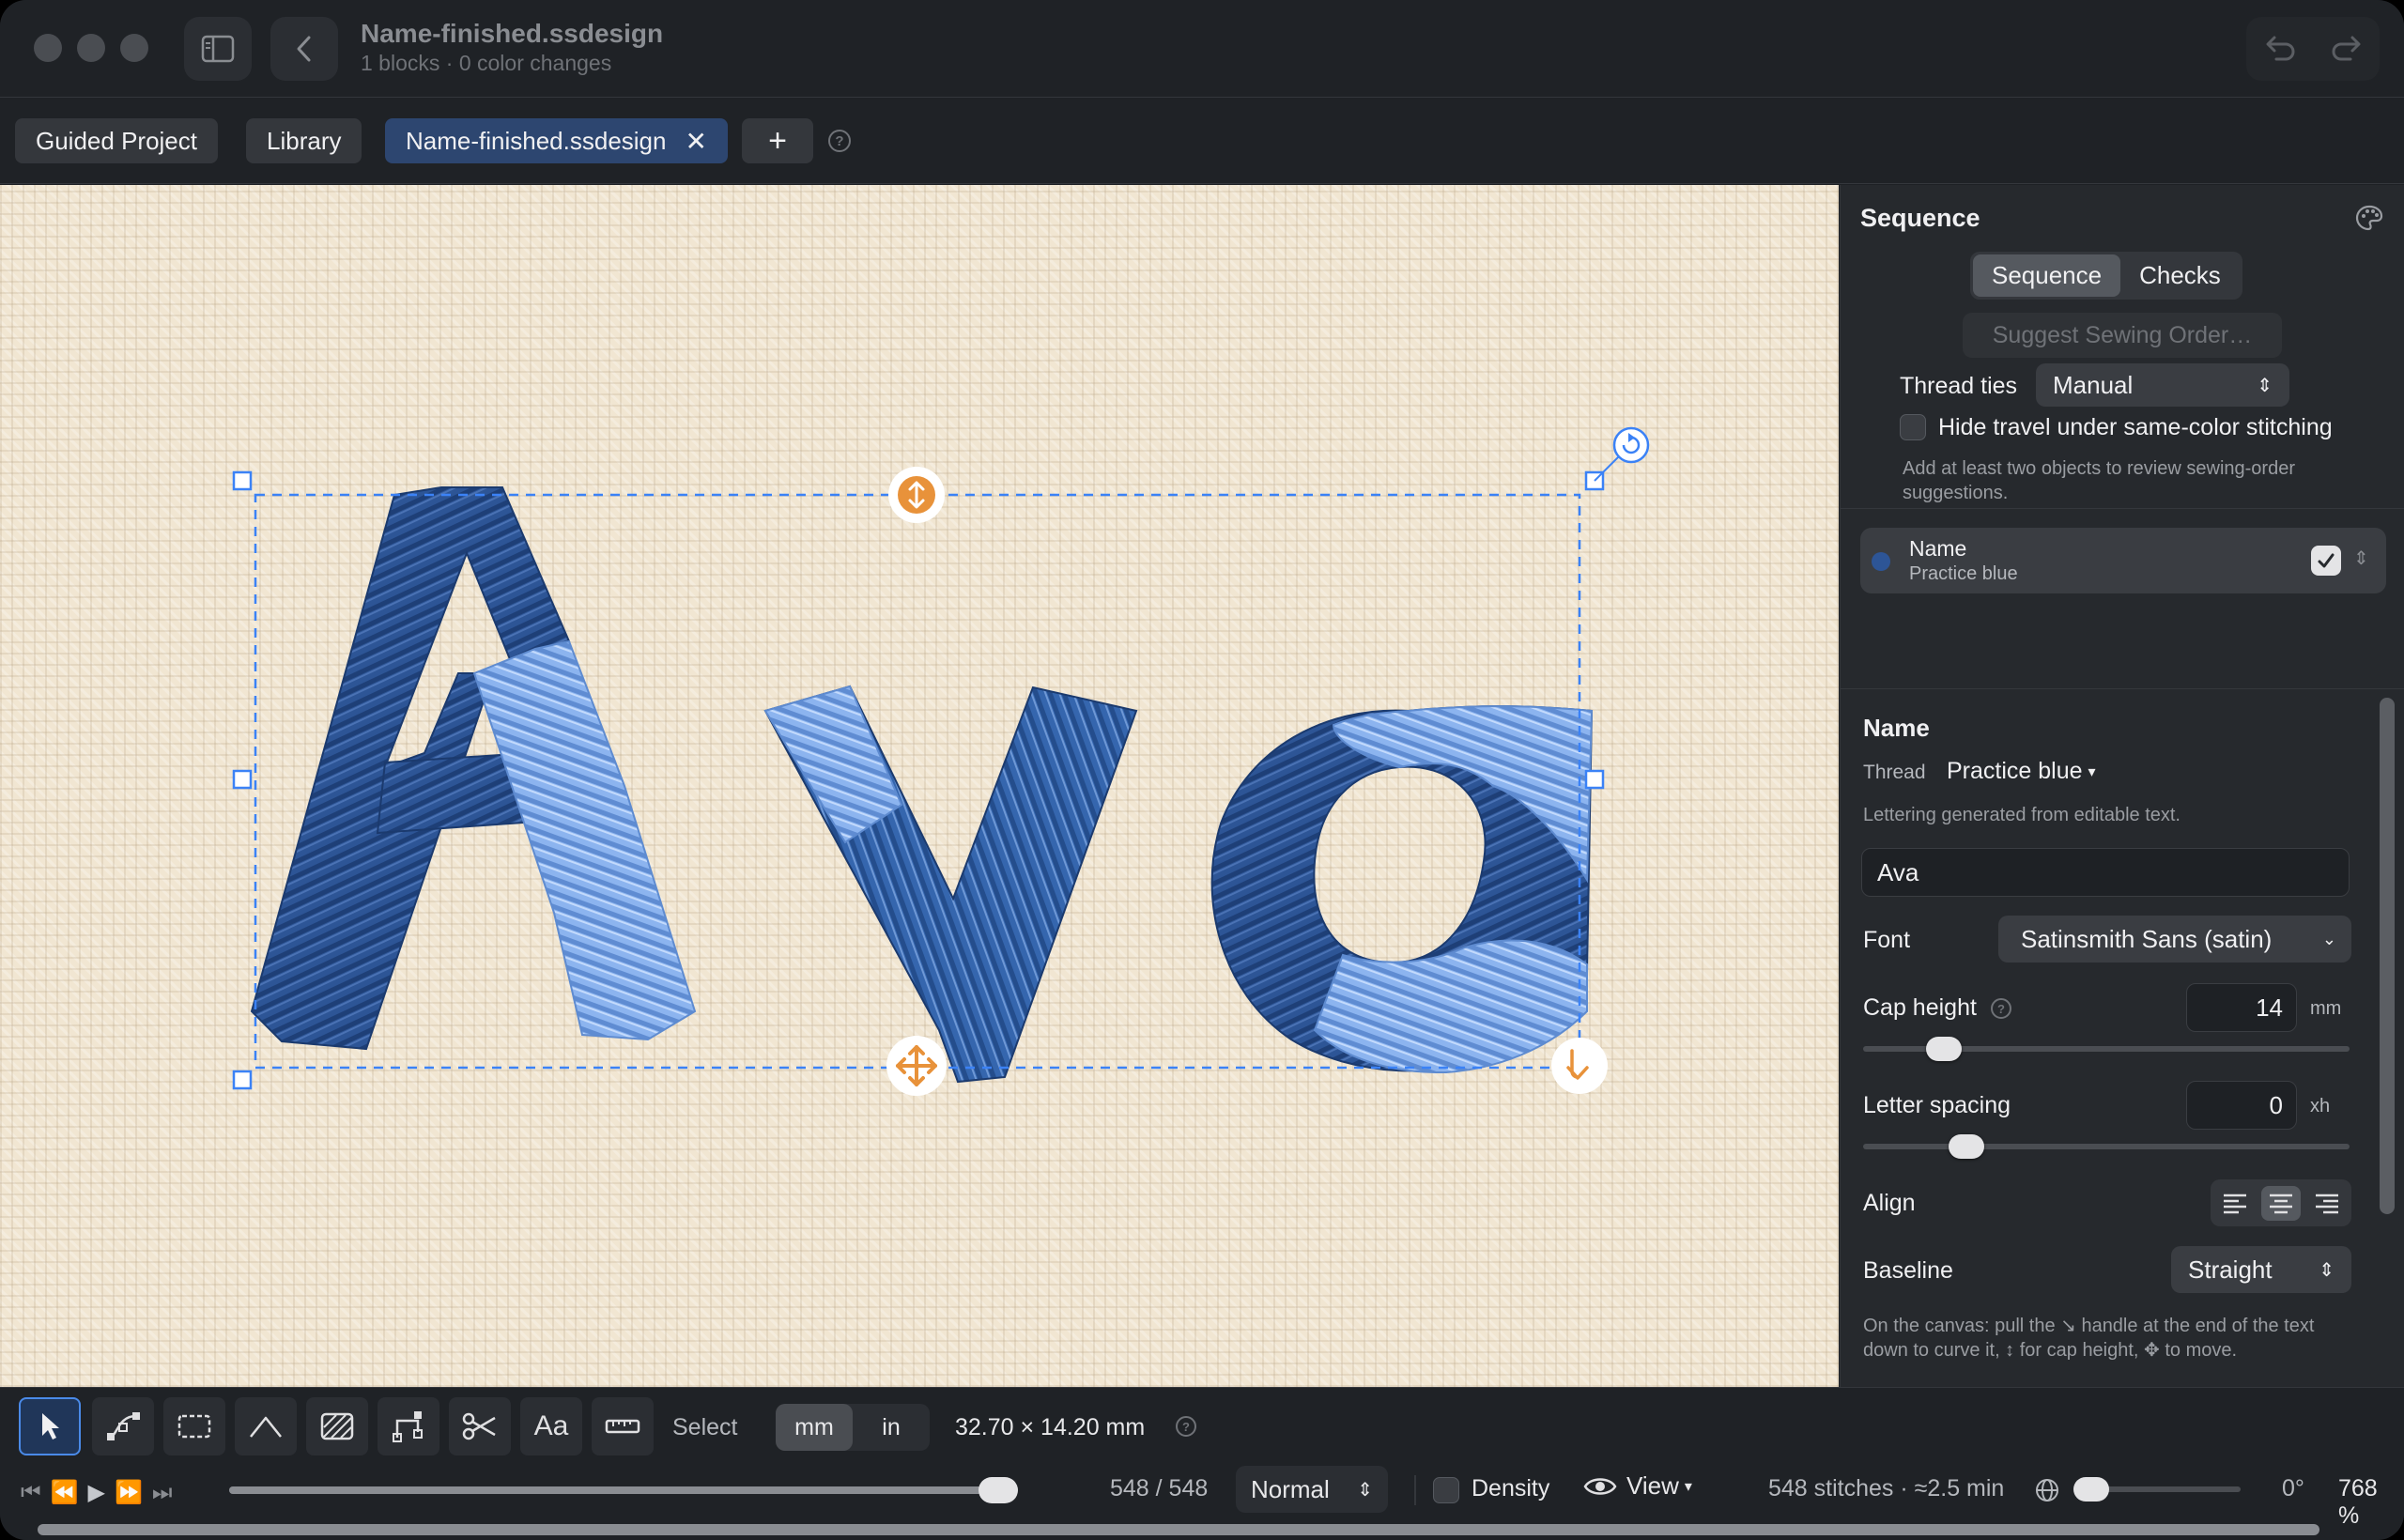 The image size is (2404, 1540). I want to click on dashed-rectangle-icon, so click(194, 1426).